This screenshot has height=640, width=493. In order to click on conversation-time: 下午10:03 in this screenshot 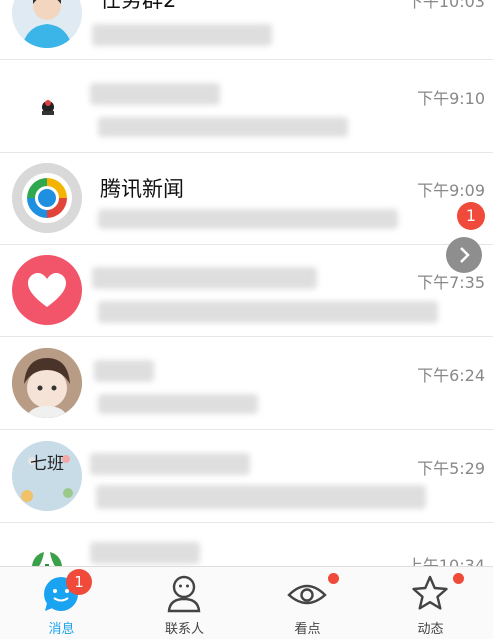, I will do `click(445, 5)`.